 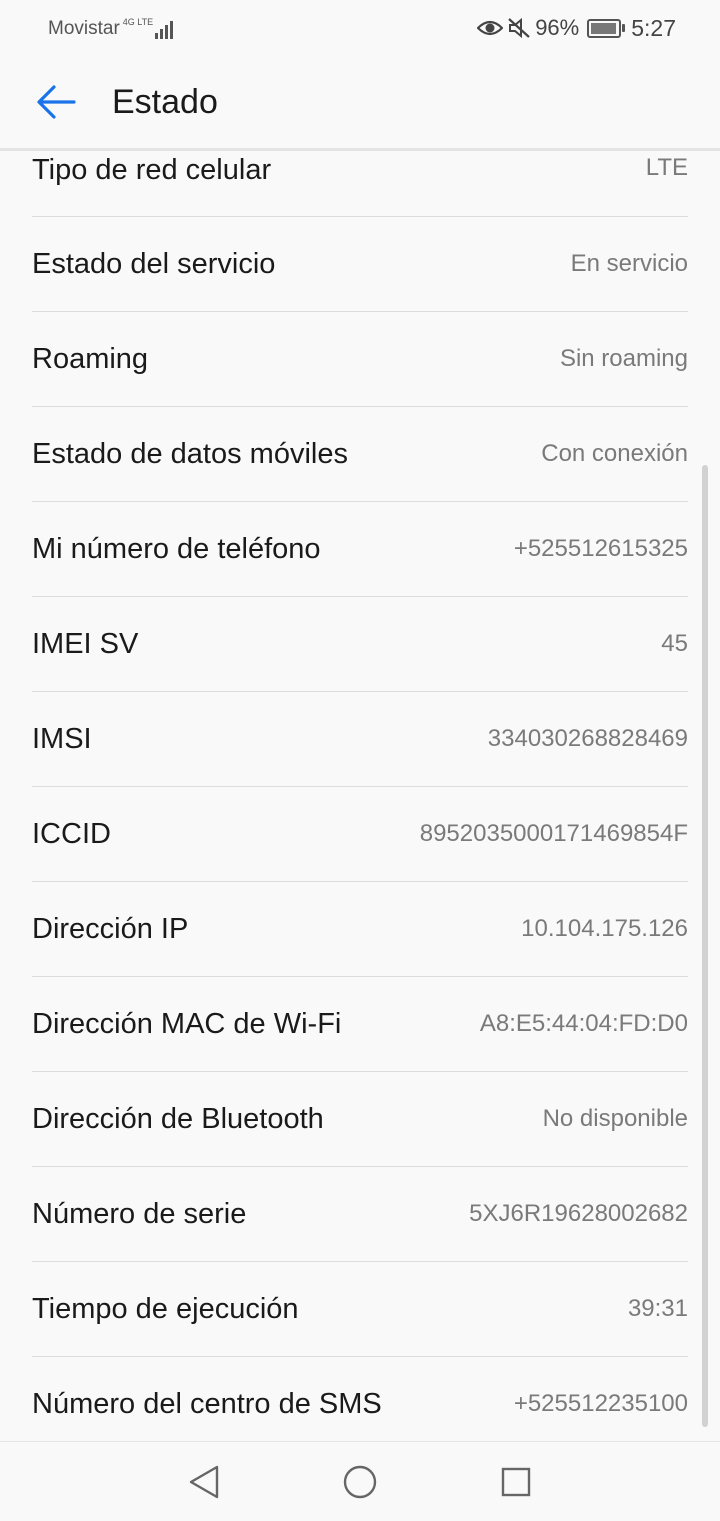 I want to click on item-value: En servicio, so click(x=629, y=263).